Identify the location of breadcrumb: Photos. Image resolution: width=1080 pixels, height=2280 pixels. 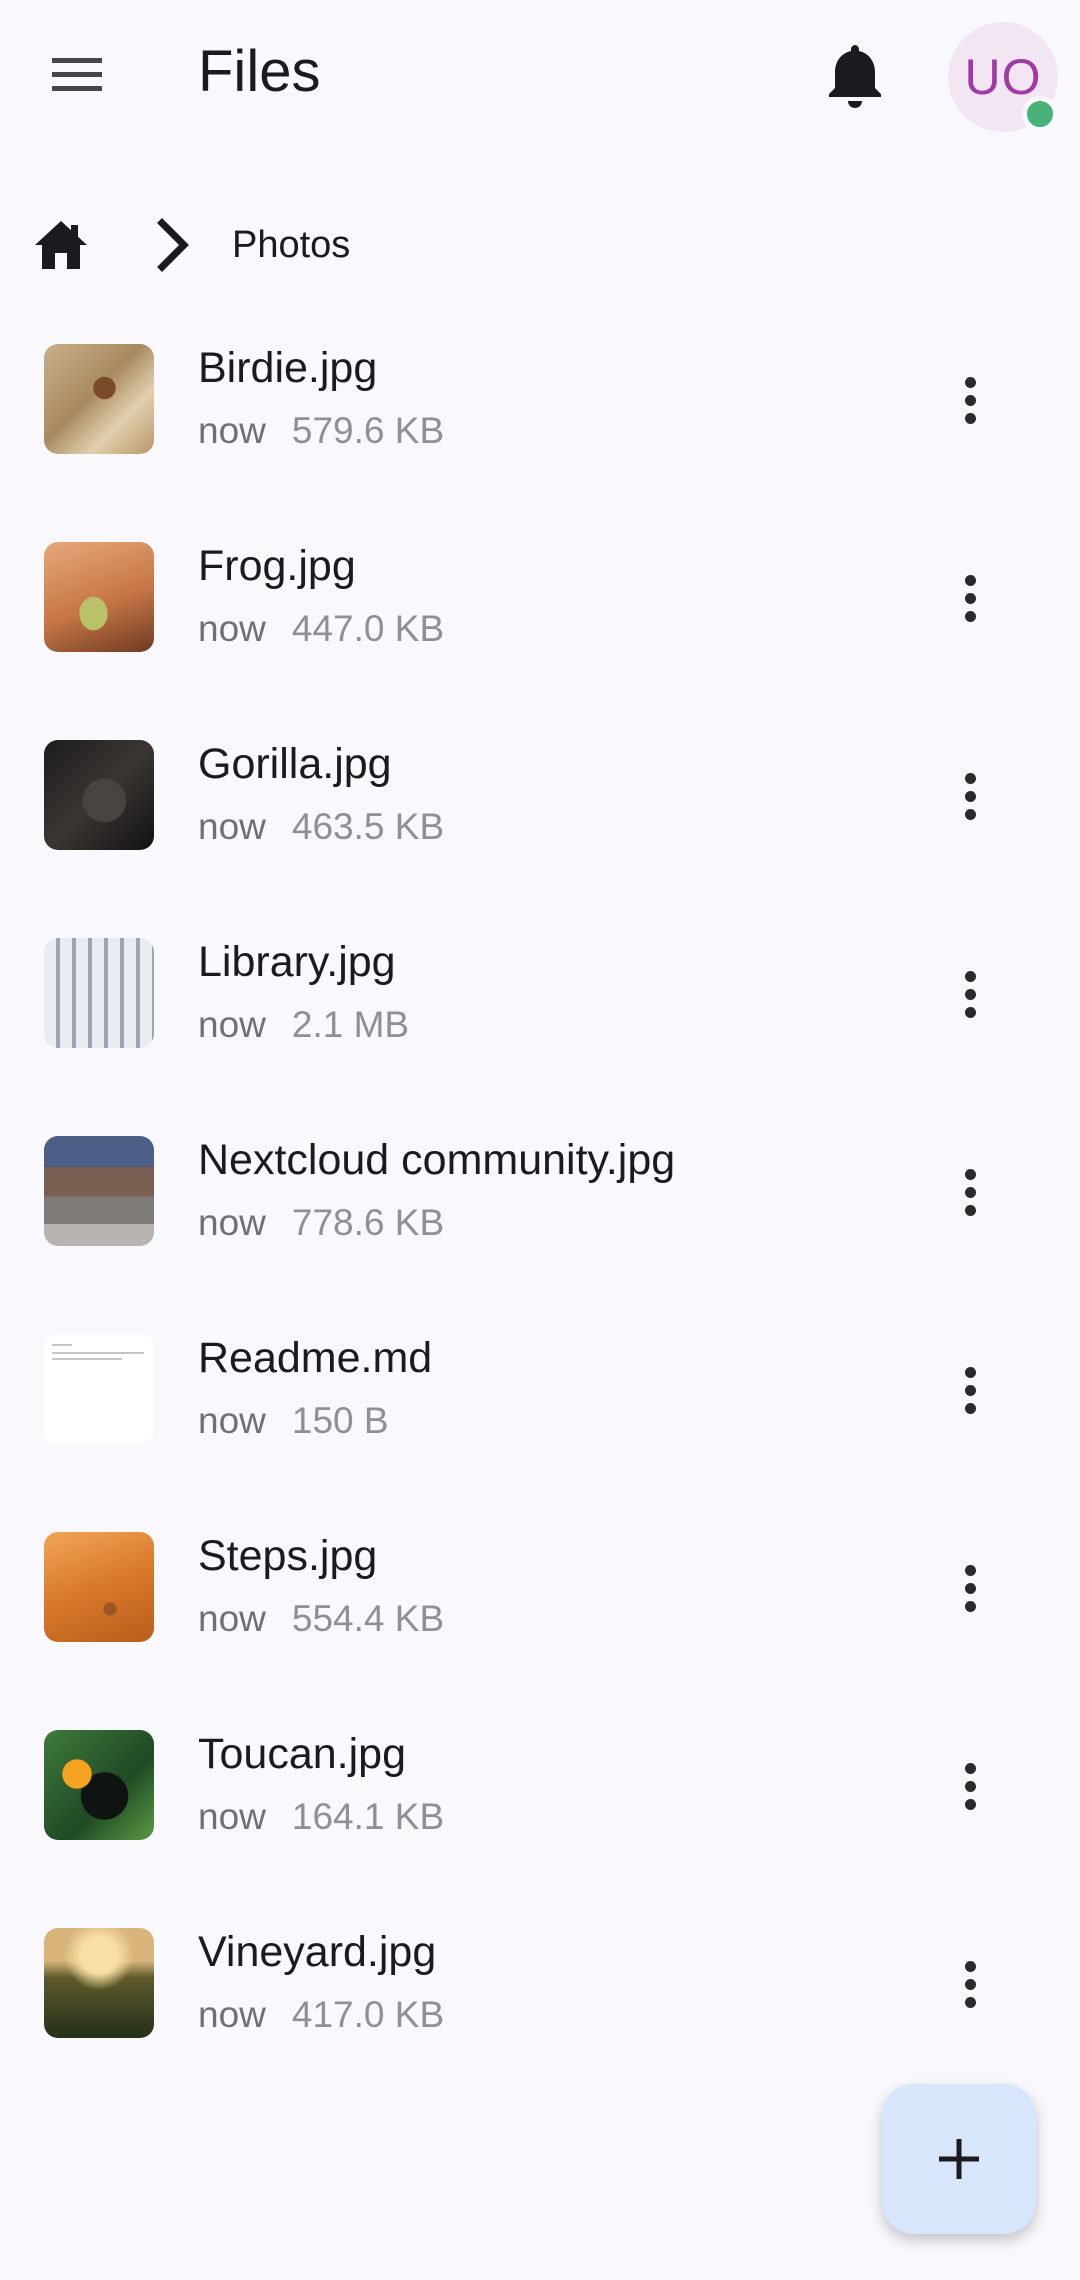
(380, 245).